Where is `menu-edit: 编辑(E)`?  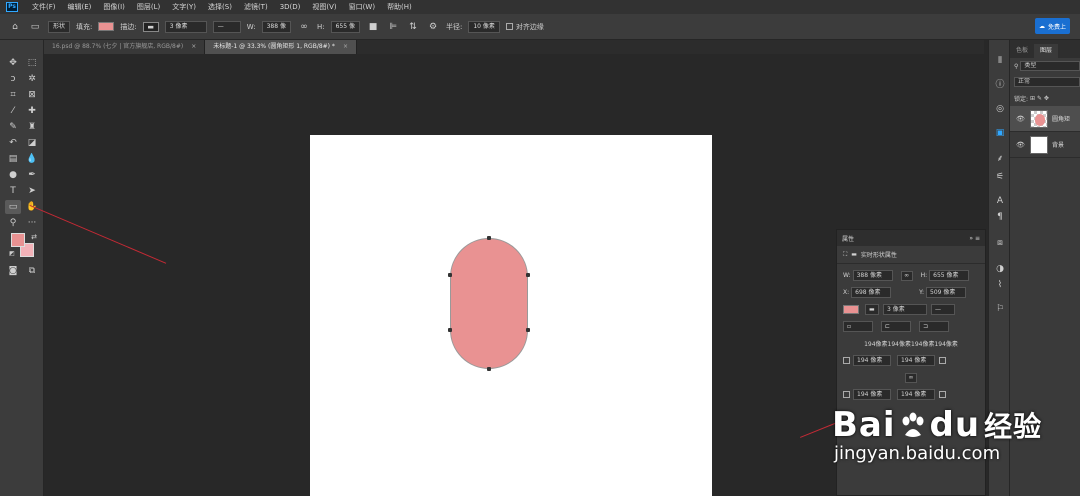
menu-edit: 编辑(E) is located at coordinates (80, 7).